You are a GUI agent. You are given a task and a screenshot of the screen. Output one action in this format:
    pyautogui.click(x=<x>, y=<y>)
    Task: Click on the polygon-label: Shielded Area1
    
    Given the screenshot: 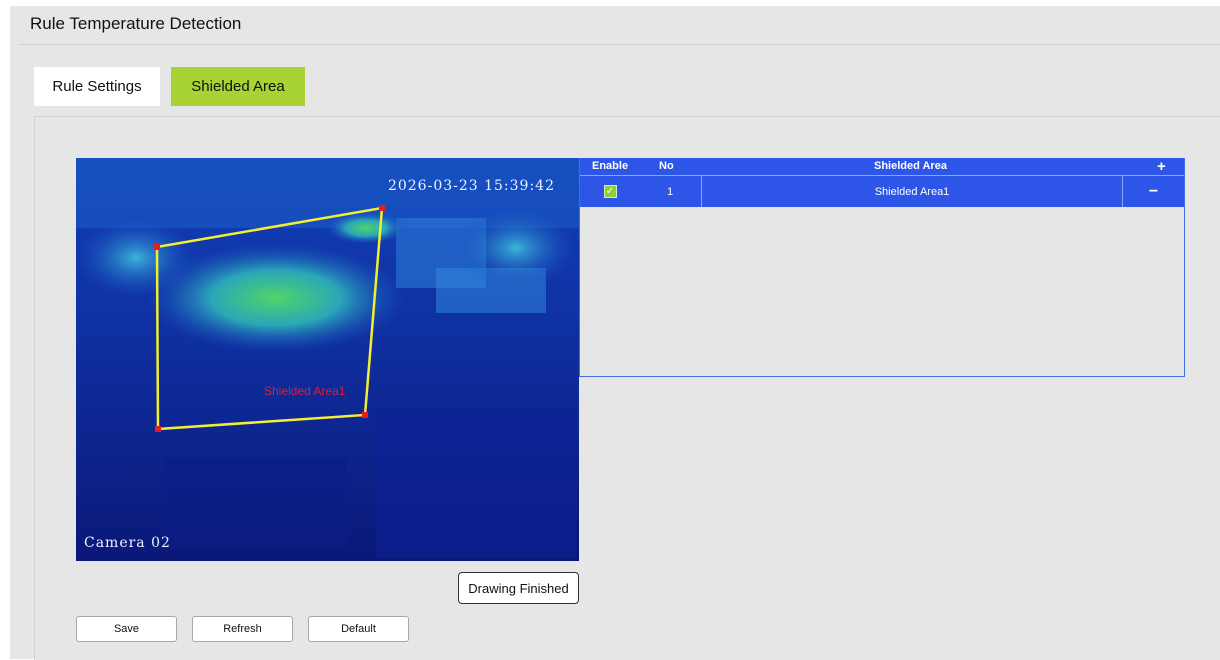 What is the action you would take?
    pyautogui.click(x=305, y=391)
    